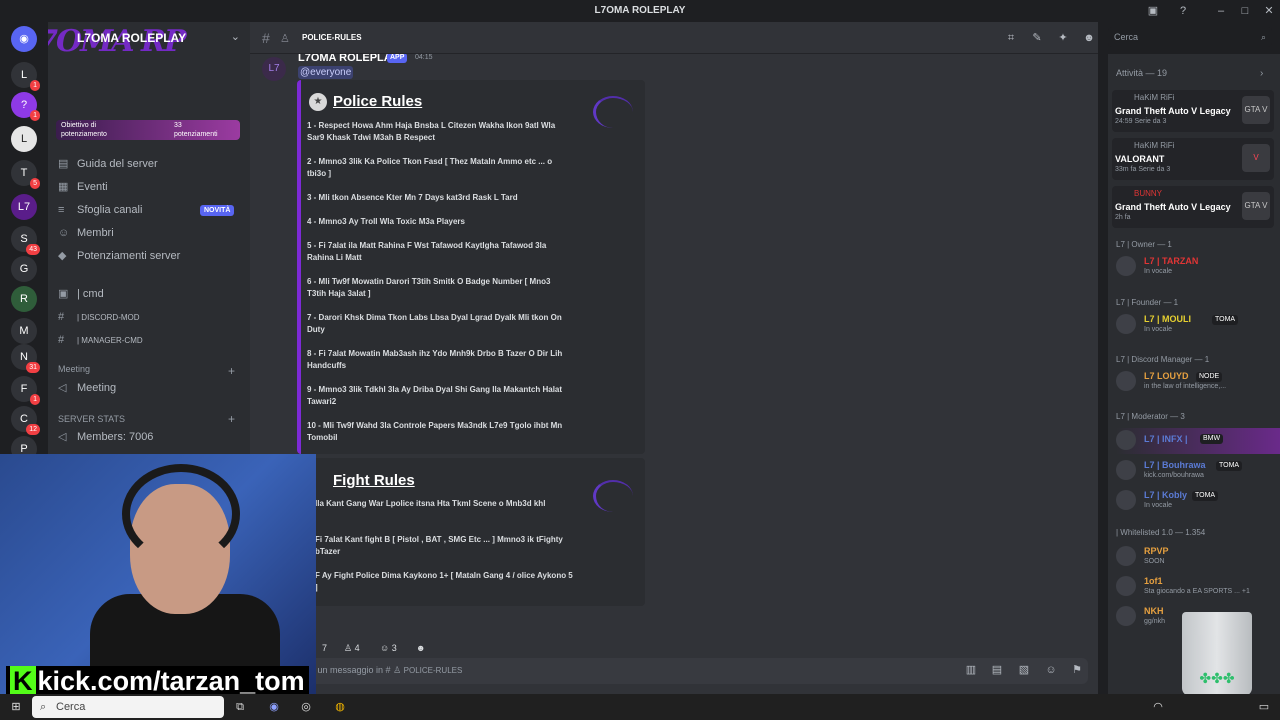 The image size is (1280, 720). What do you see at coordinates (149, 164) in the screenshot?
I see `nav-server-guide: ▤ Guida del server` at bounding box center [149, 164].